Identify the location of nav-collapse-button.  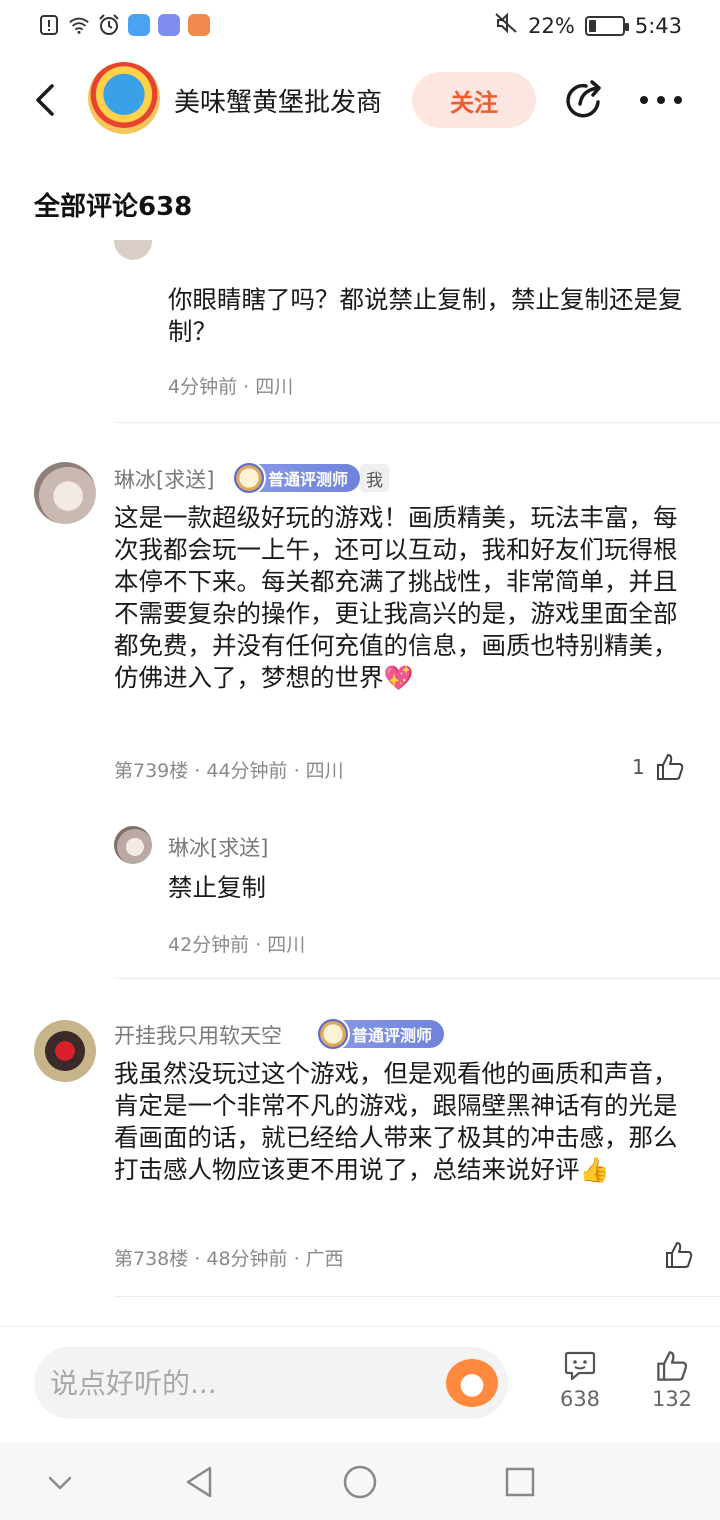
(60, 1482).